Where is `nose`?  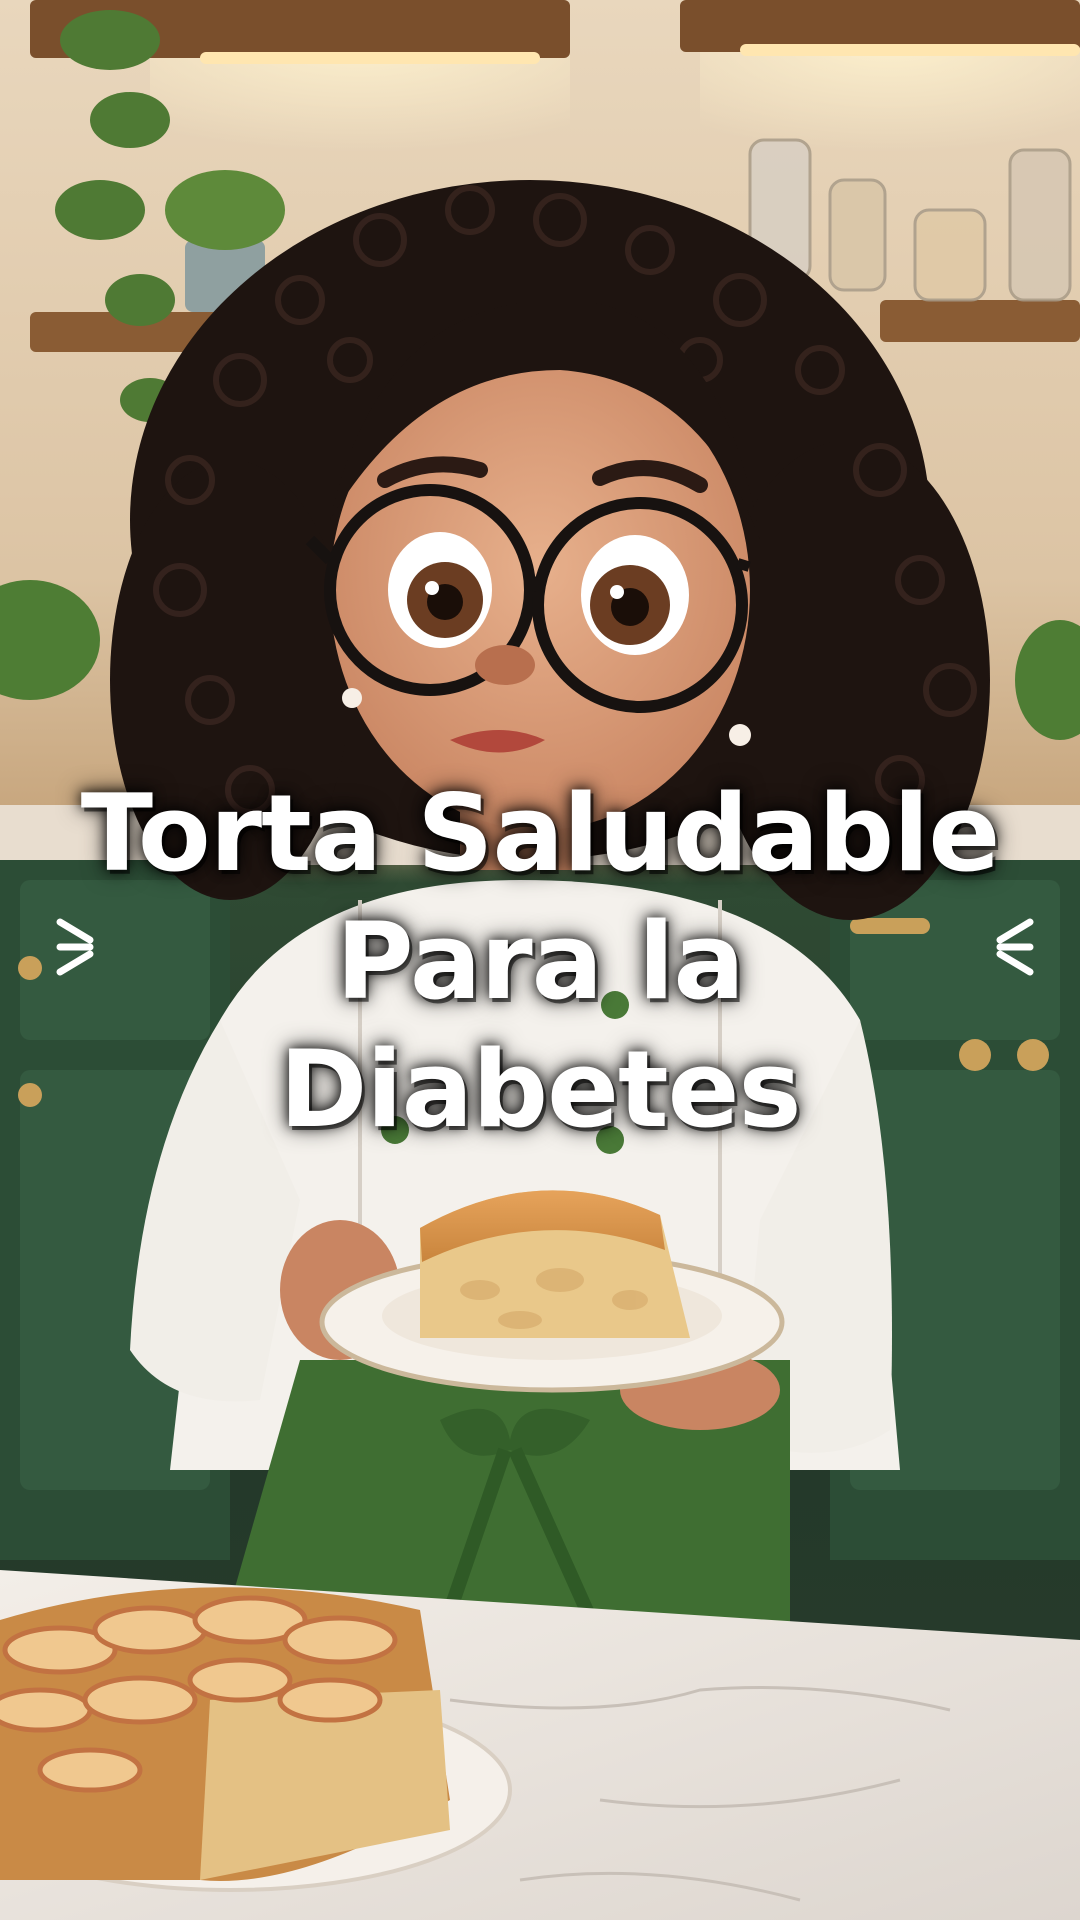 nose is located at coordinates (505, 665).